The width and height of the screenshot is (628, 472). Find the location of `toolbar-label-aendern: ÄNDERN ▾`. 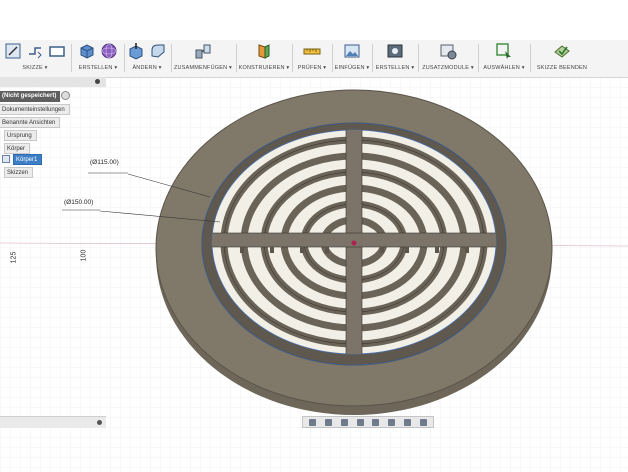

toolbar-label-aendern: ÄNDERN ▾ is located at coordinates (147, 68).